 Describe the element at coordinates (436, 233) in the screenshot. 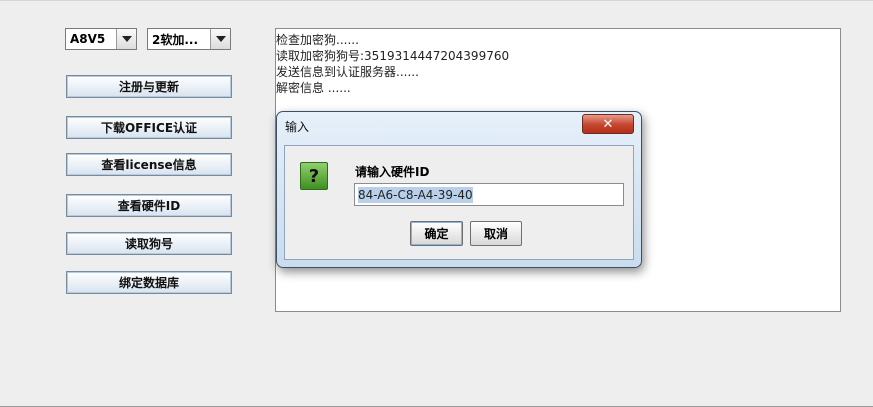

I see `ok-button: 确定` at that location.